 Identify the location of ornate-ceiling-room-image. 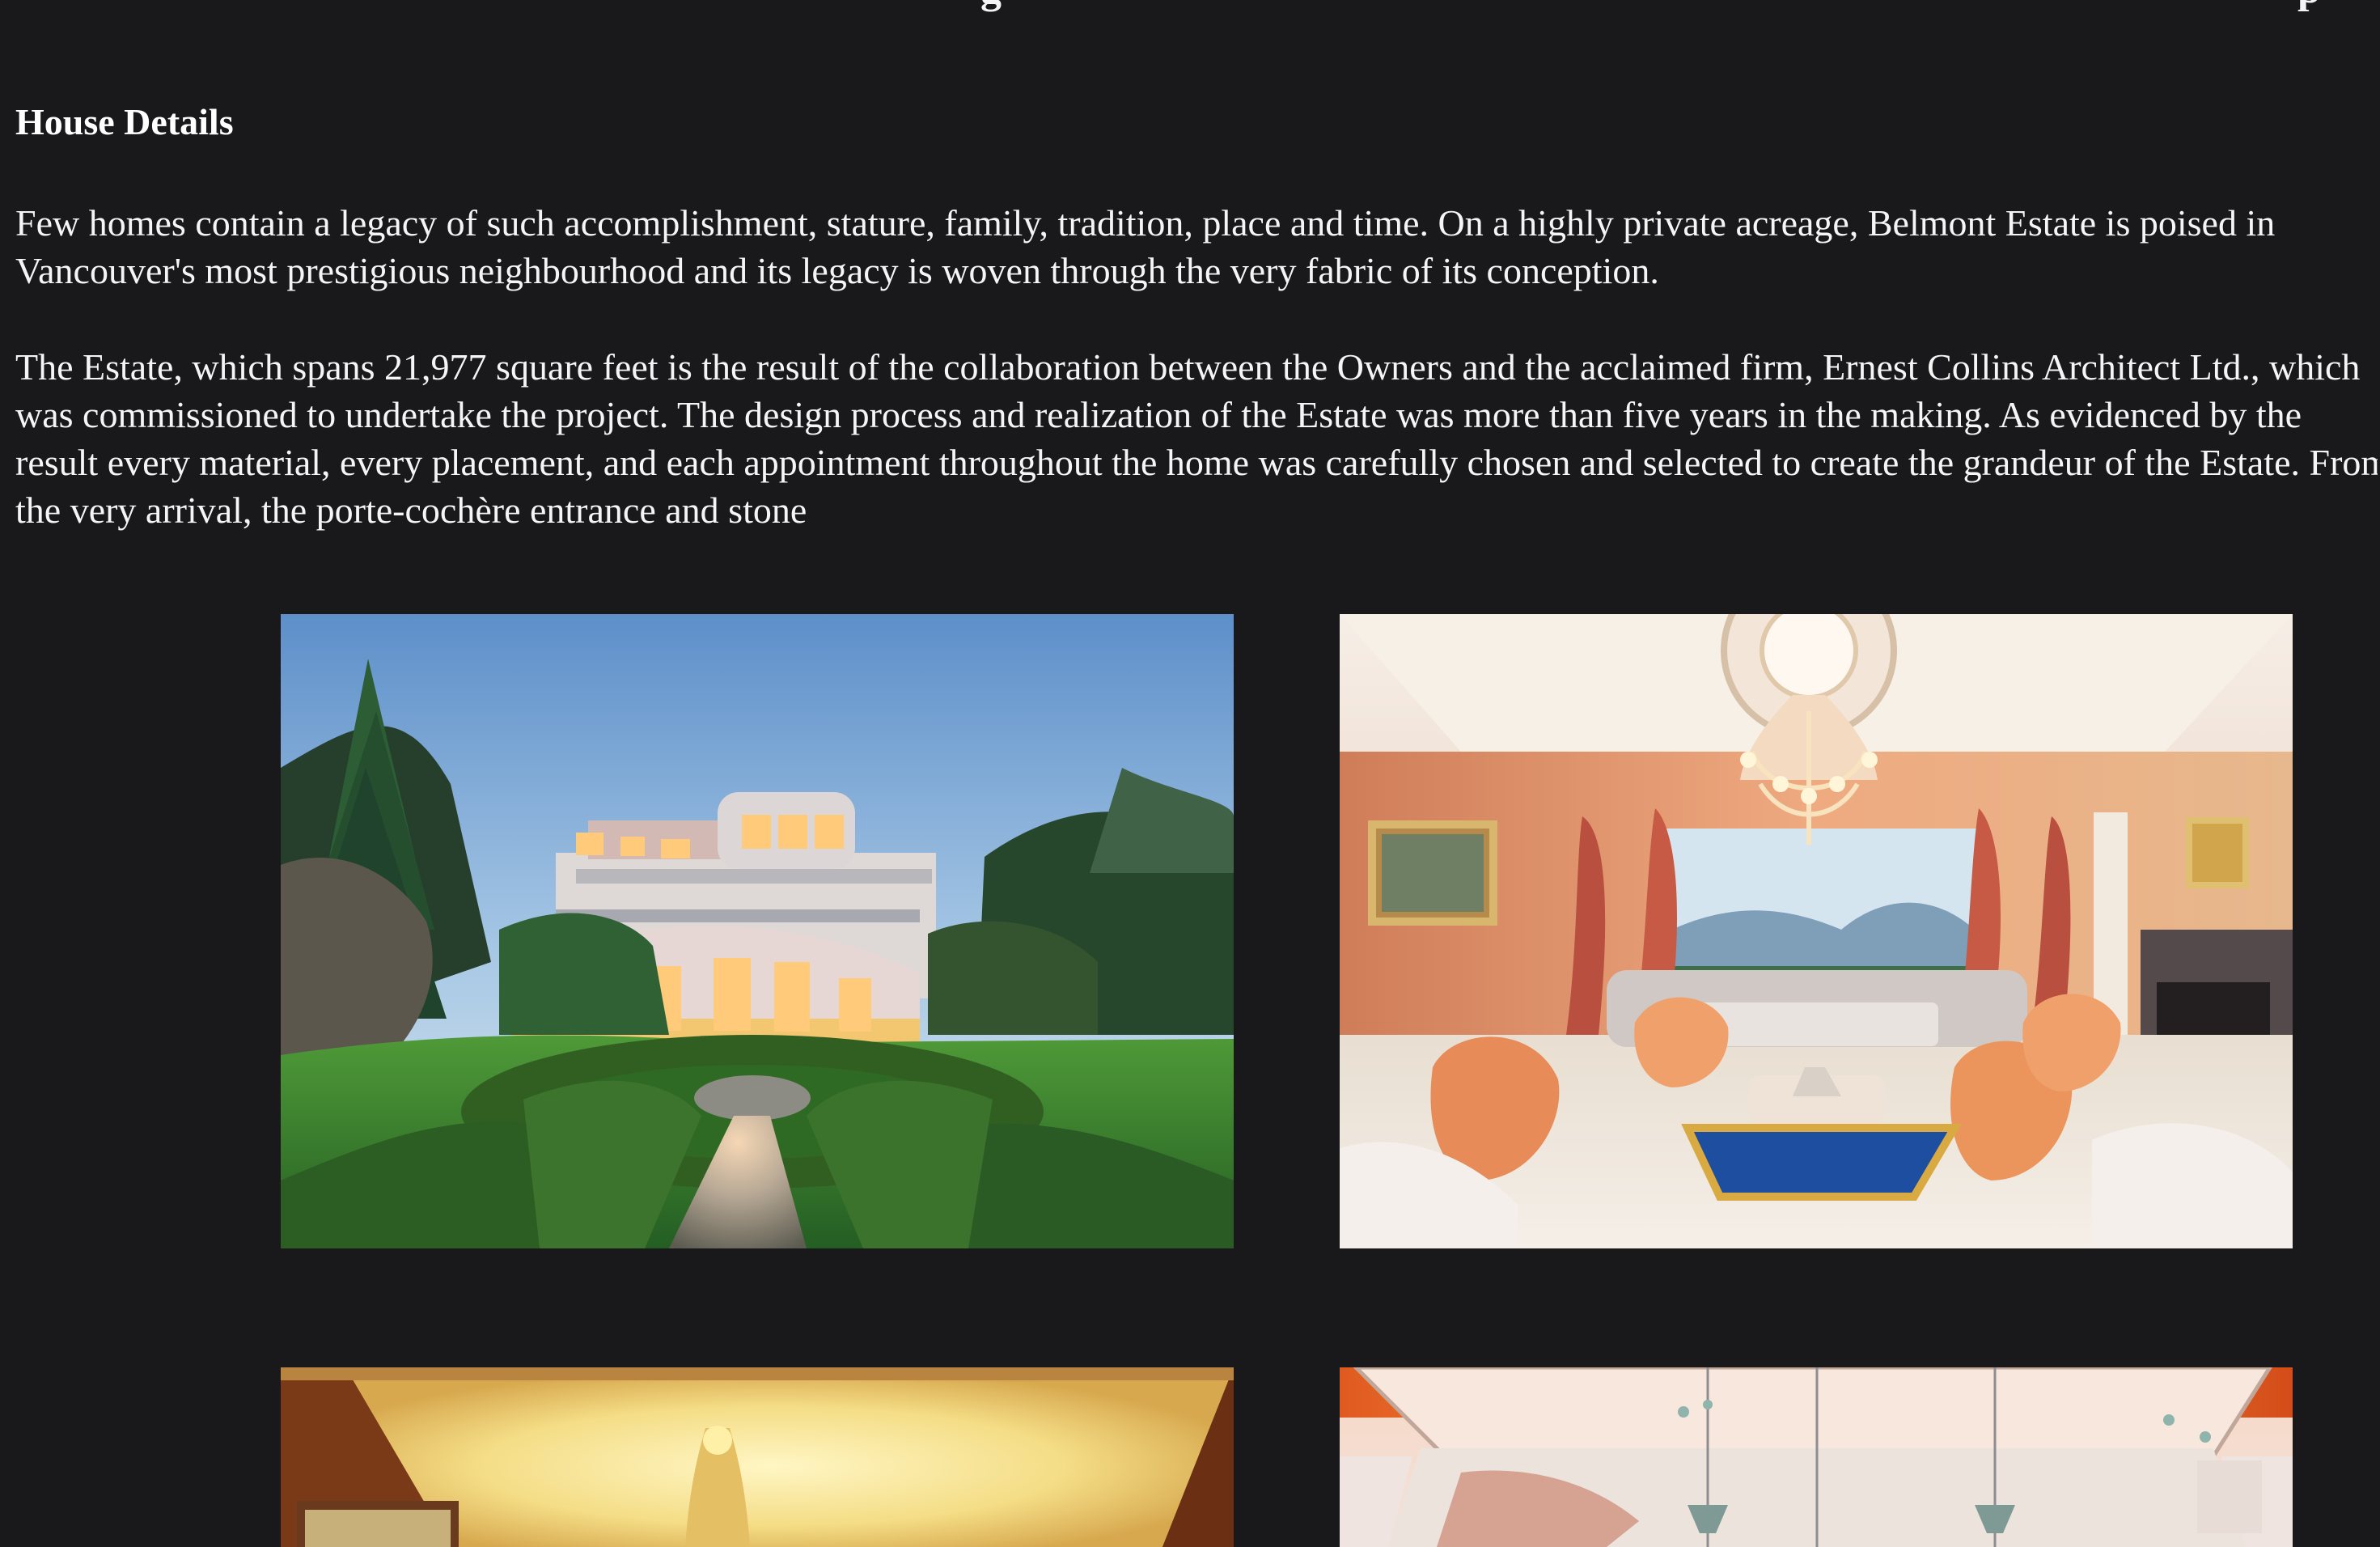
(1817, 1457).